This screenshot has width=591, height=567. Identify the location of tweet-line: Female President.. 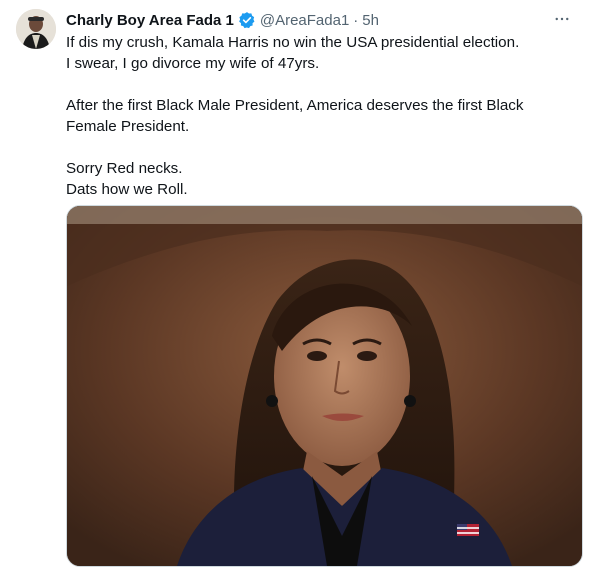
(128, 126).